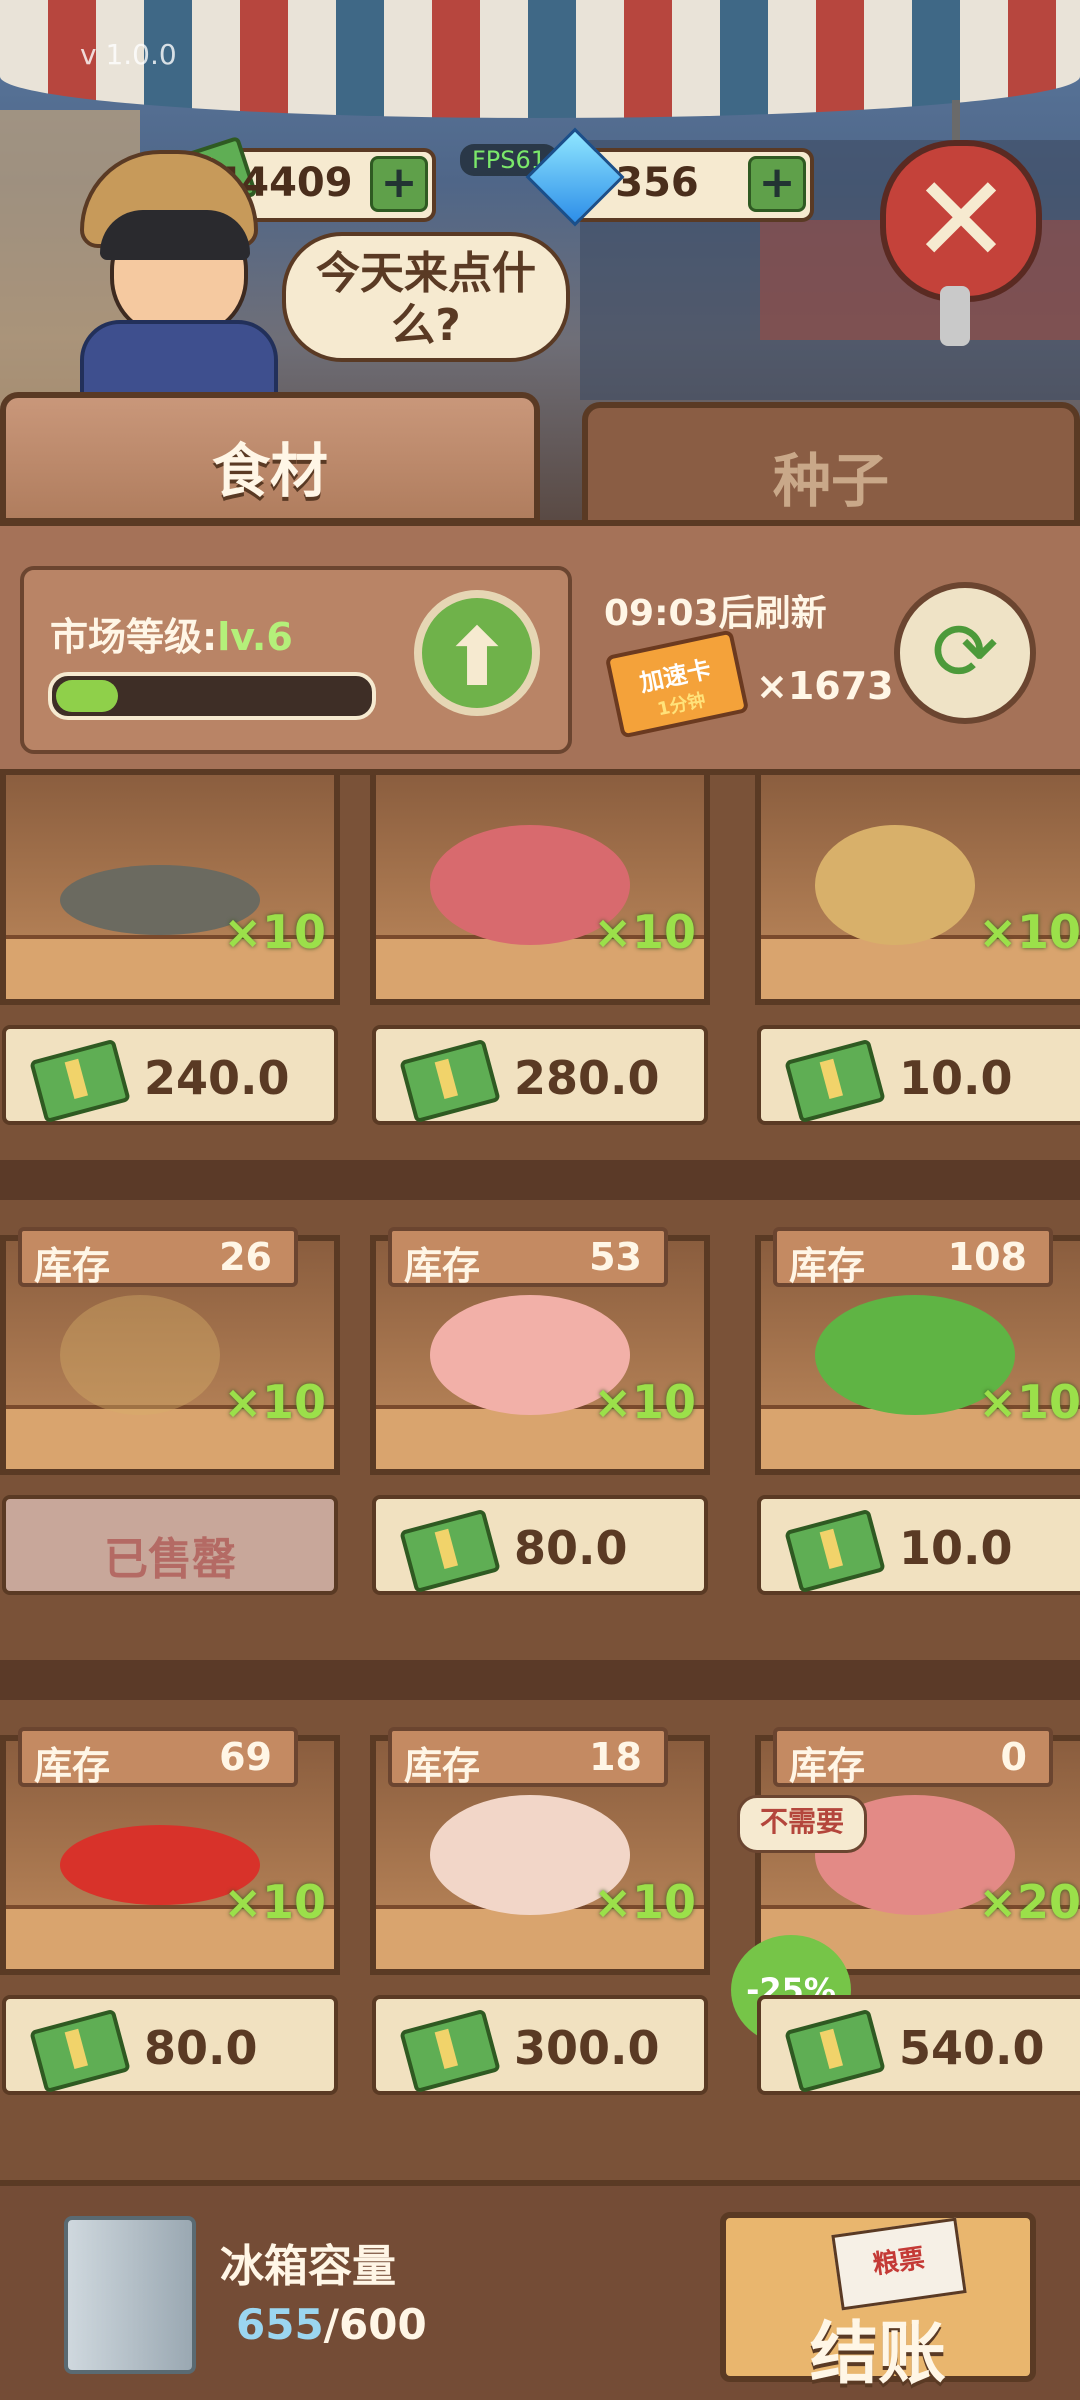 The height and width of the screenshot is (2400, 1080). Describe the element at coordinates (87, 696) in the screenshot. I see `level-progress-fill` at that location.